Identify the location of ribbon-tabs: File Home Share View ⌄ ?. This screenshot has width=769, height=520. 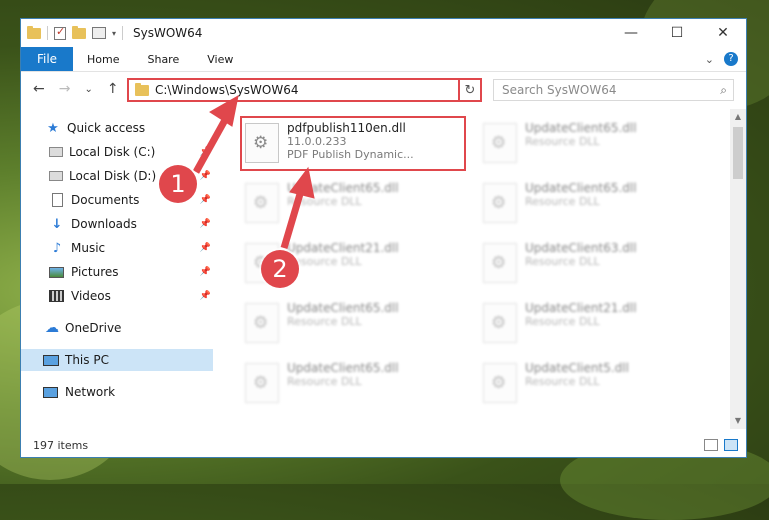
(383, 59).